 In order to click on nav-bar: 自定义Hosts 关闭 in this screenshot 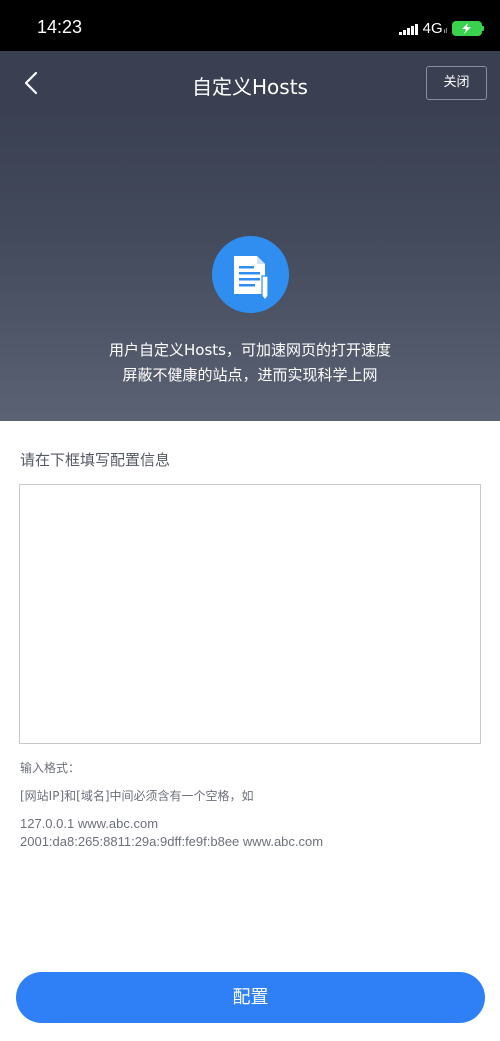, I will do `click(250, 83)`.